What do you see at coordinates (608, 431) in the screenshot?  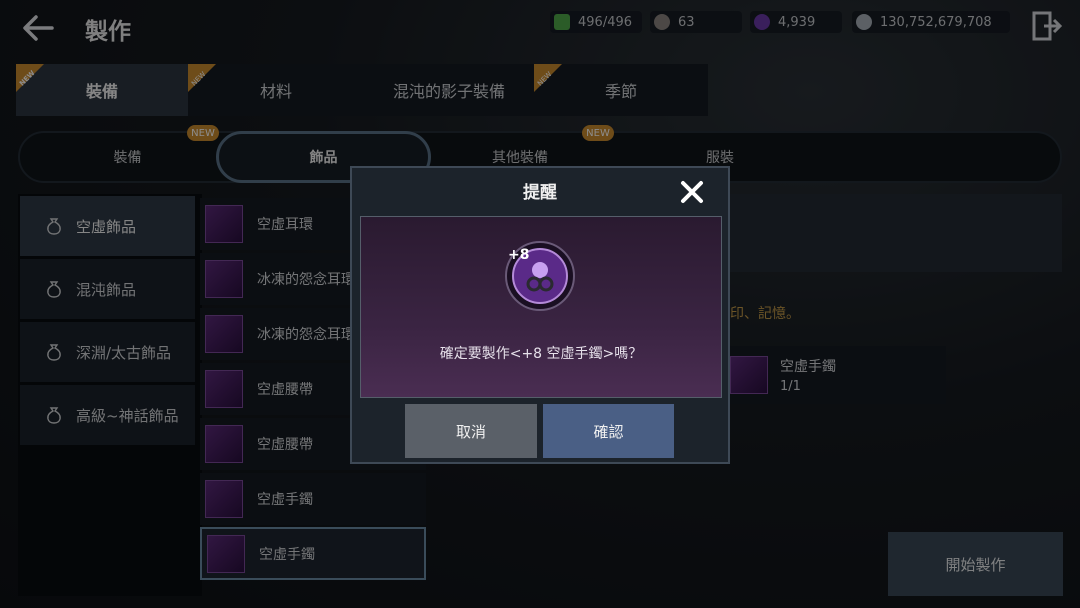 I see `confirm-button: 確認` at bounding box center [608, 431].